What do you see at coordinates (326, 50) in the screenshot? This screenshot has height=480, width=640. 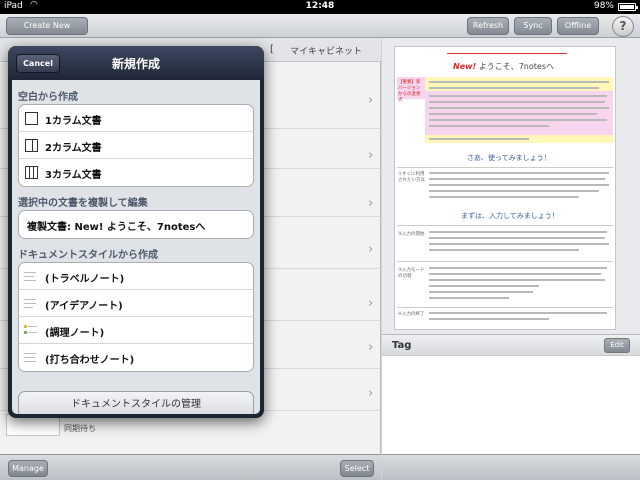 I see `cabinet-title: マイキャビネット` at bounding box center [326, 50].